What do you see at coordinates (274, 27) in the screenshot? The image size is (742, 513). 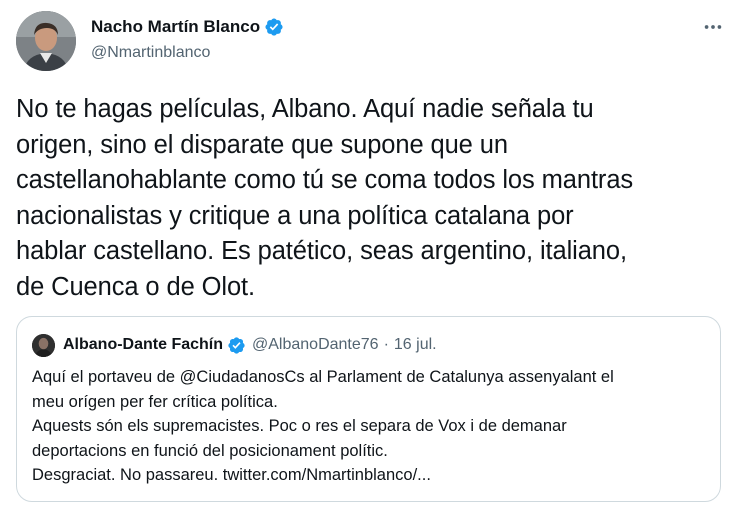 I see `verified-badge-icon` at bounding box center [274, 27].